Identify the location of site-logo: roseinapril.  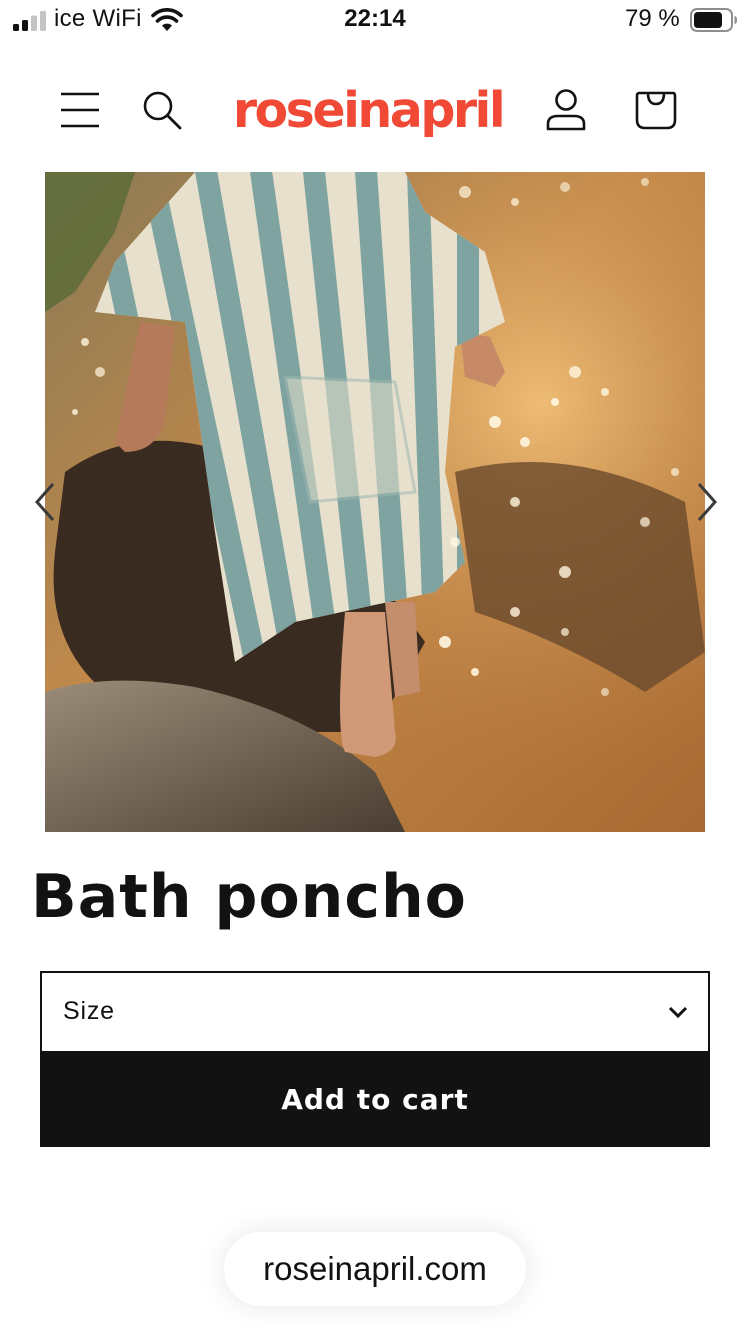
(368, 110).